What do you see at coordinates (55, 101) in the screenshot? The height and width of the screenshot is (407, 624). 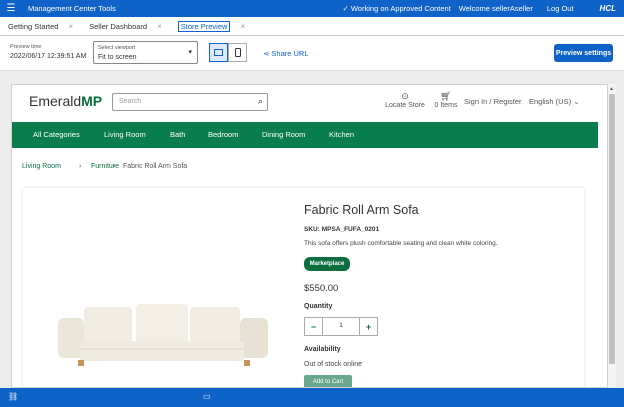 I see `logo-prefix: Emerald` at bounding box center [55, 101].